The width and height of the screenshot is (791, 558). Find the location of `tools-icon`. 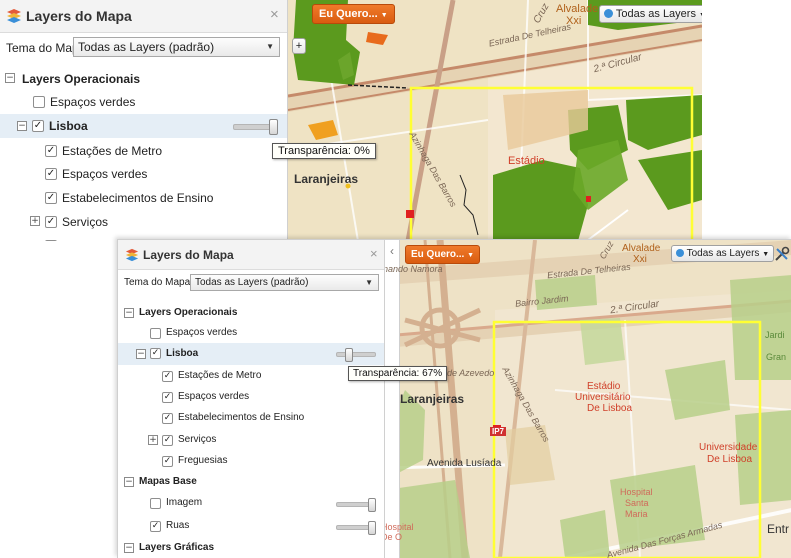

tools-icon is located at coordinates (782, 254).